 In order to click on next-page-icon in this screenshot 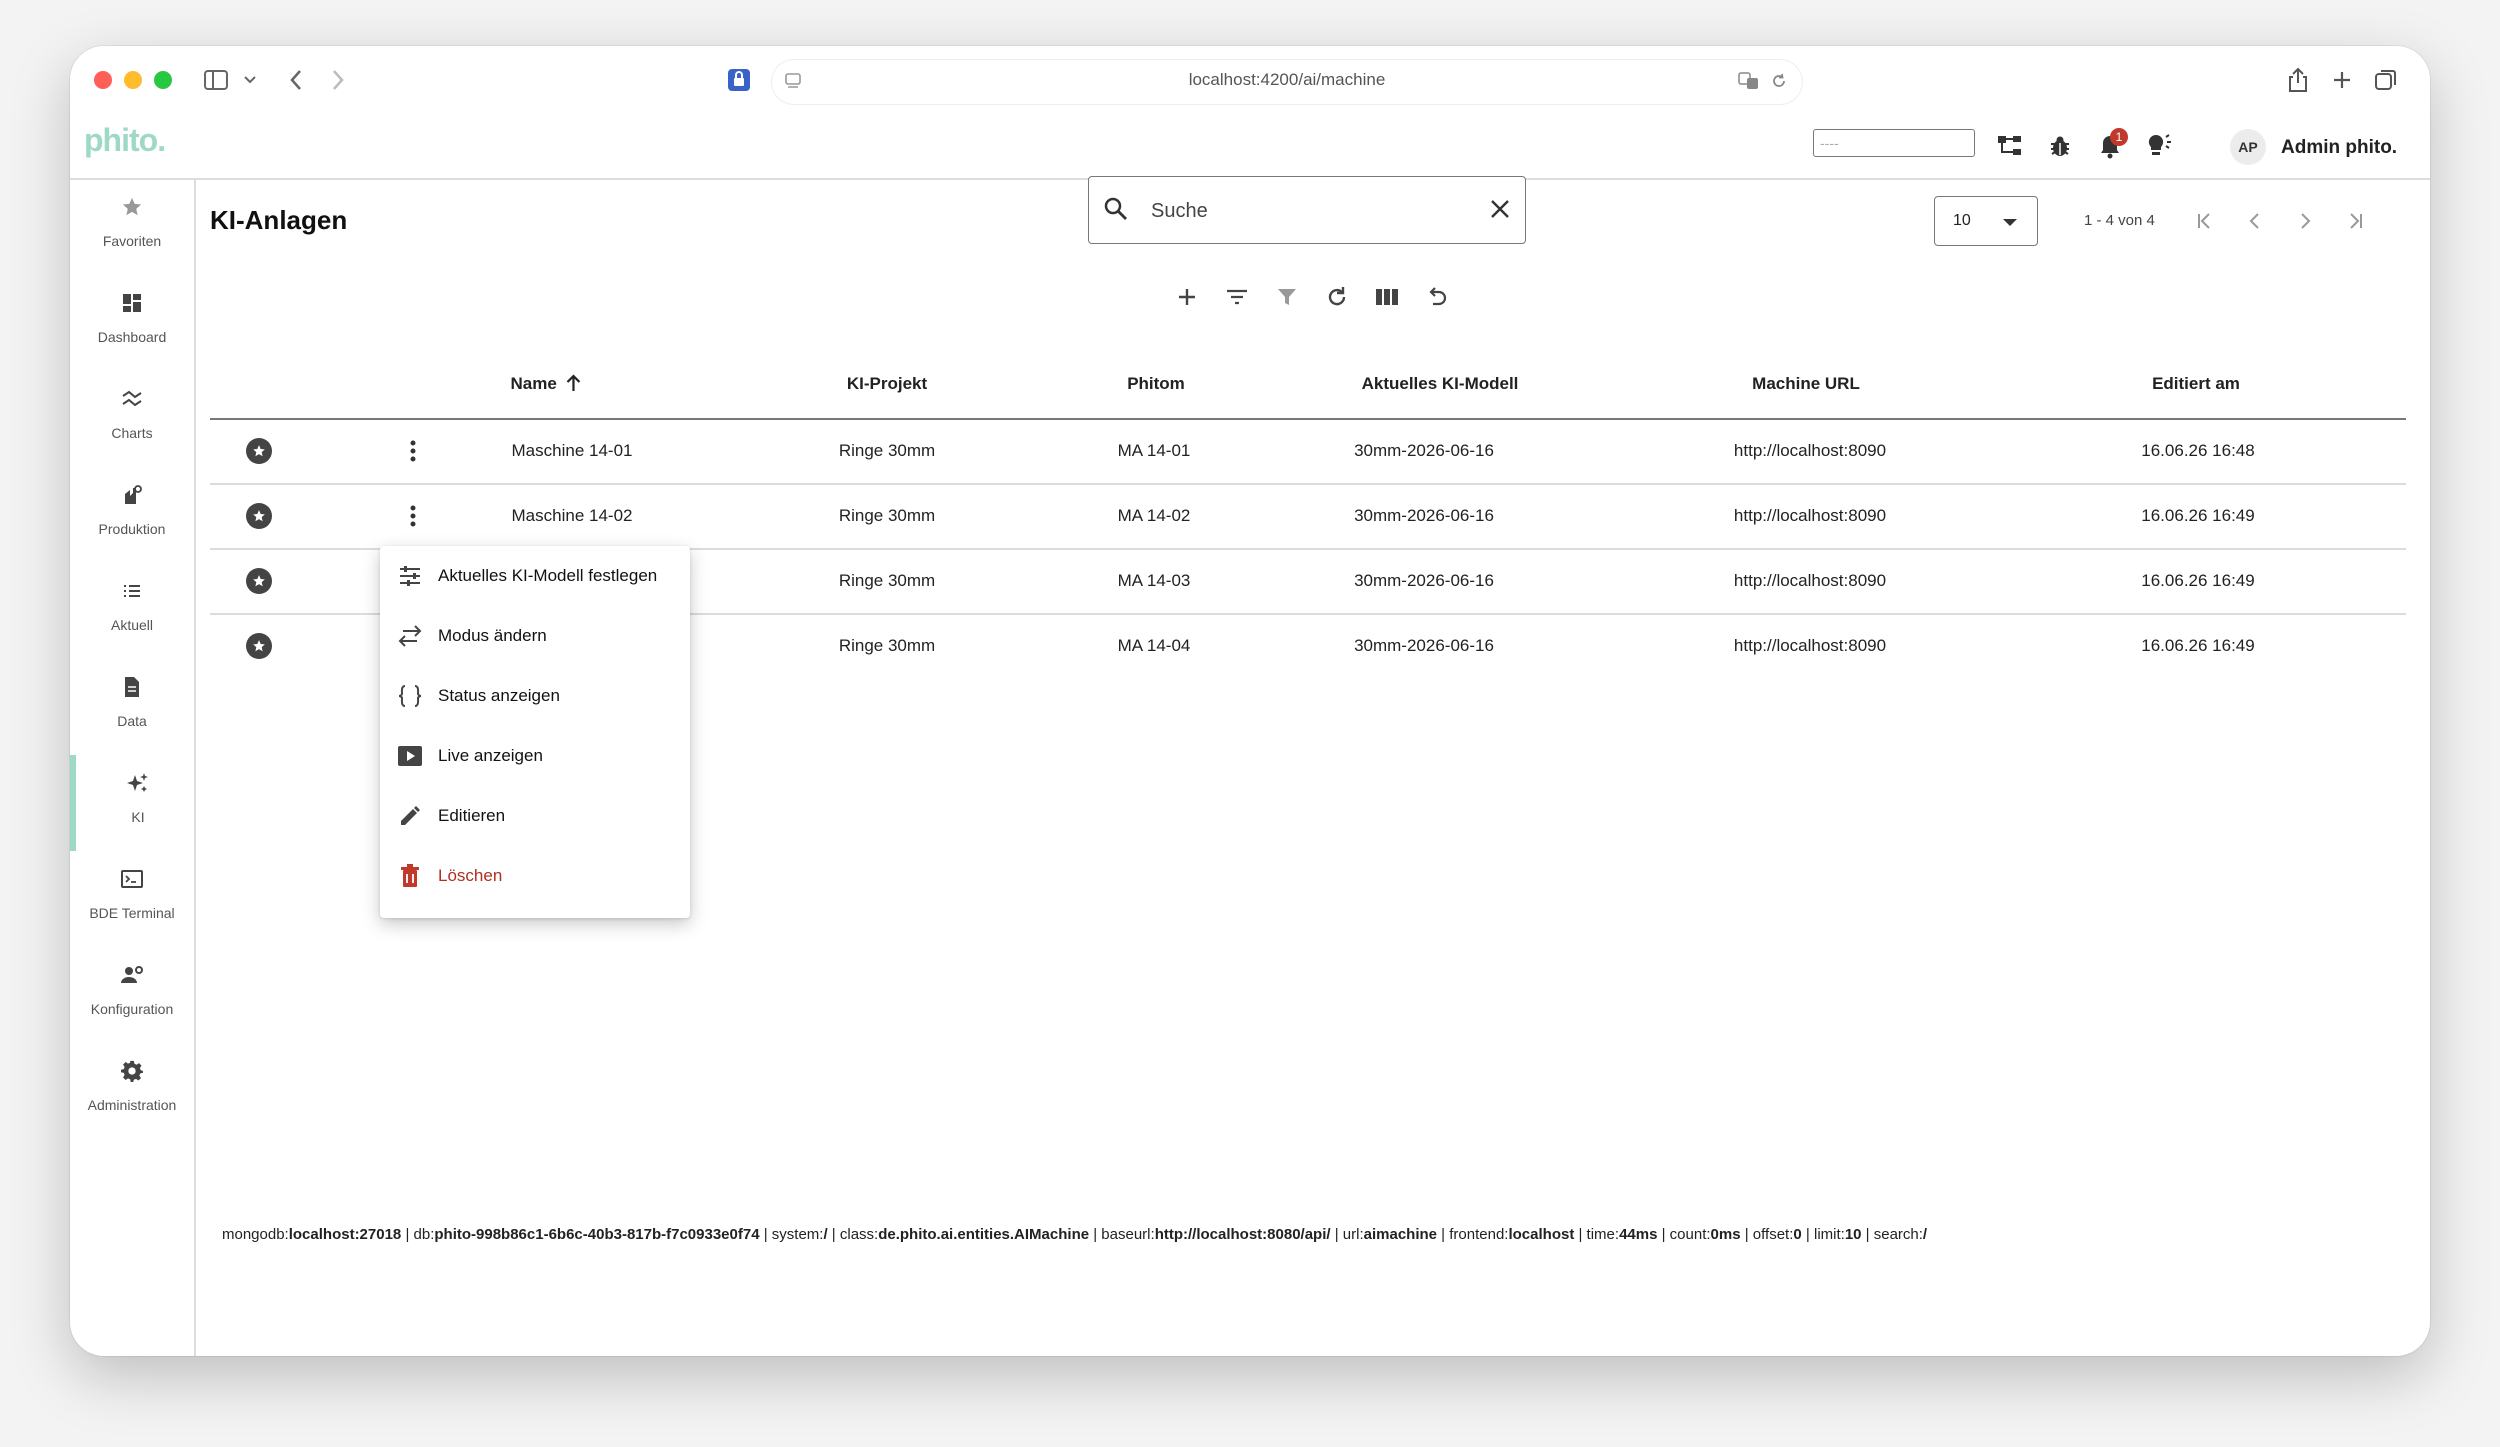, I will do `click(2305, 221)`.